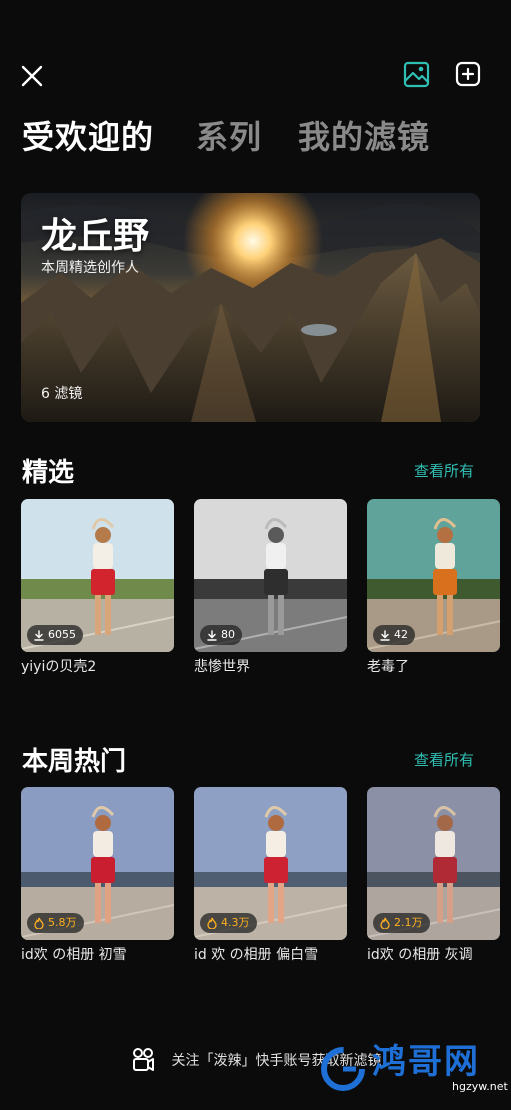 This screenshot has width=511, height=1110. What do you see at coordinates (388, 667) in the screenshot?
I see `filter-name: 老毒了` at bounding box center [388, 667].